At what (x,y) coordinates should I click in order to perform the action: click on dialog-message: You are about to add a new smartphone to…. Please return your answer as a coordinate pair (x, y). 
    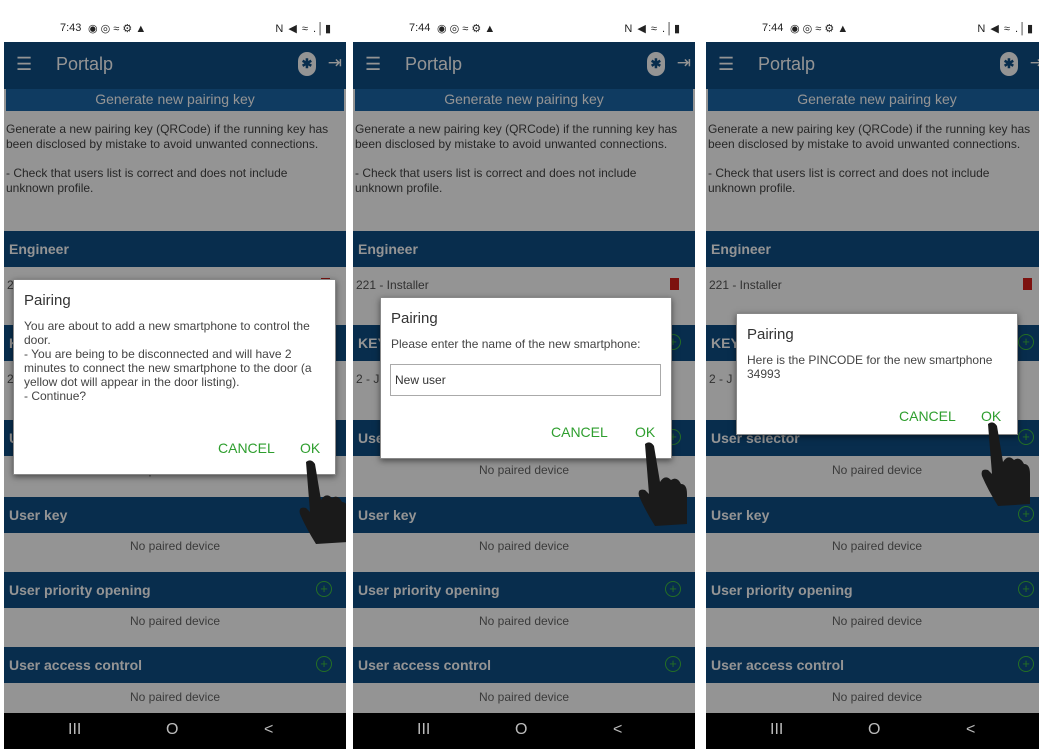
    Looking at the image, I should click on (168, 361).